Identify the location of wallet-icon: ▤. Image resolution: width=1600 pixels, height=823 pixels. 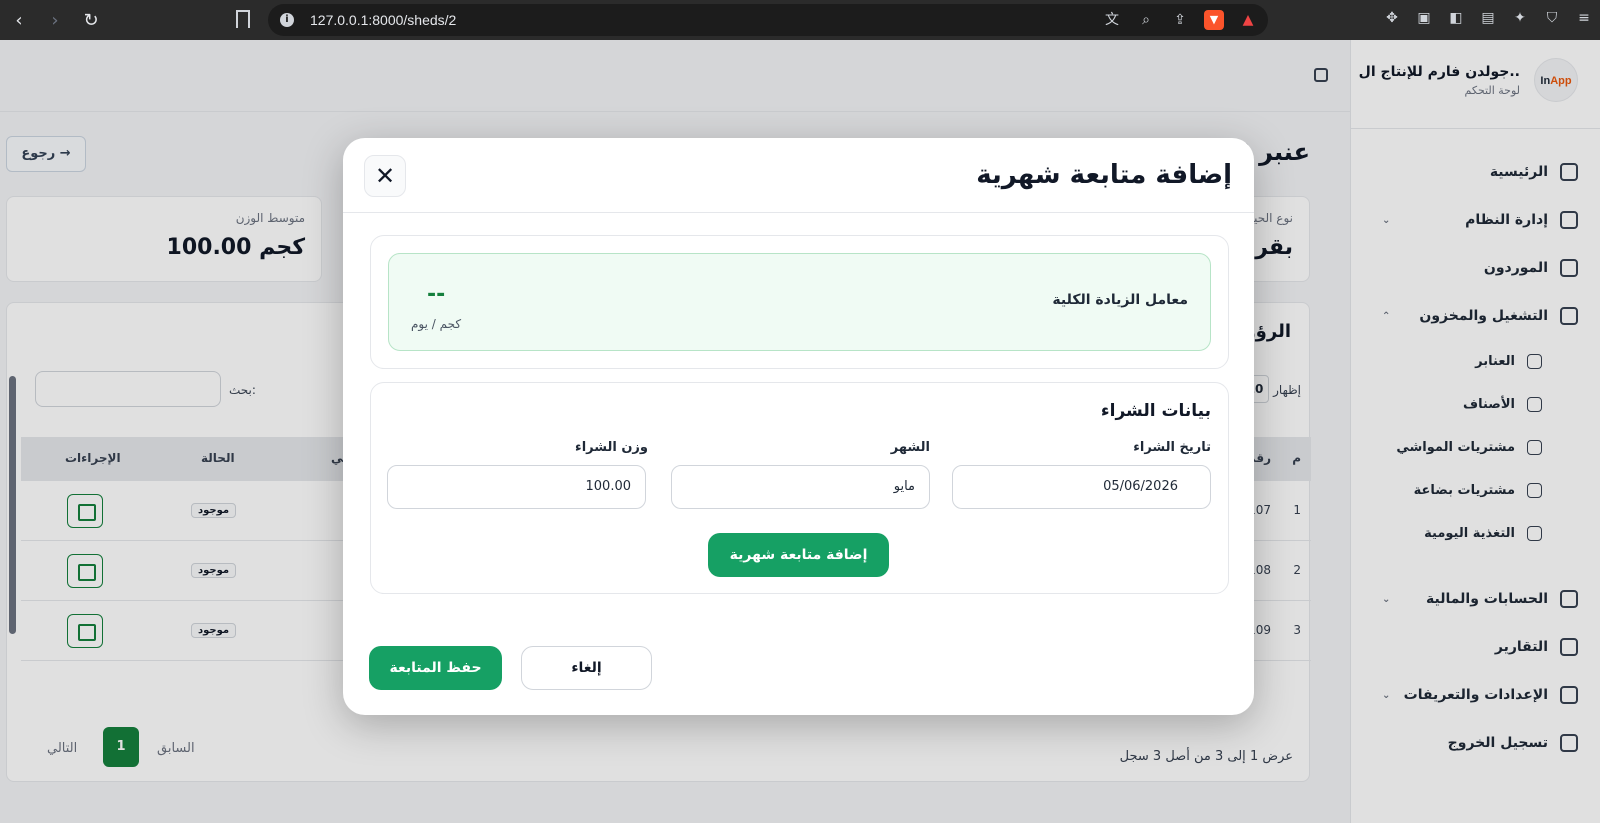
(1488, 18).